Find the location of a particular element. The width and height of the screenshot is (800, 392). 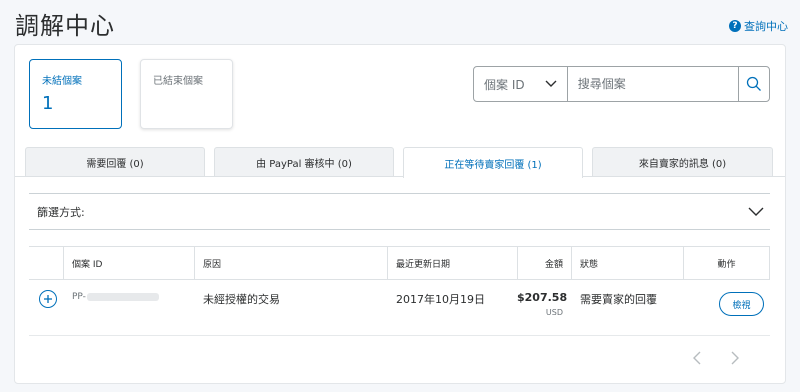

case-amount: $207.58 USD is located at coordinates (542, 304).